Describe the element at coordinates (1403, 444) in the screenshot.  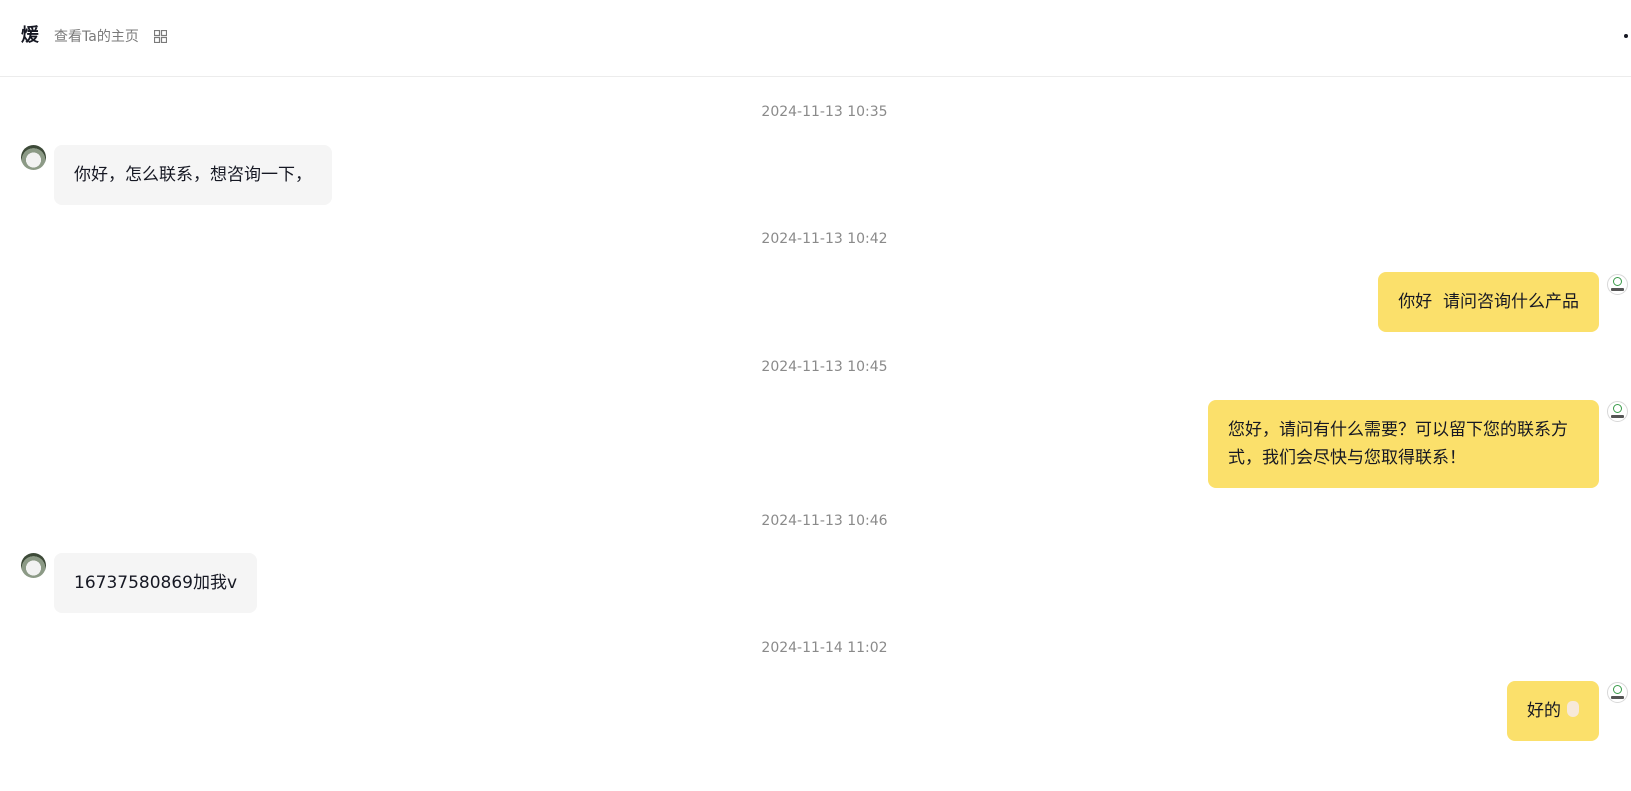
I see `outgoing-message: 您好，请问有什么需要？可以留下您的联系方式，我们会尽快与您取得联系！` at that location.